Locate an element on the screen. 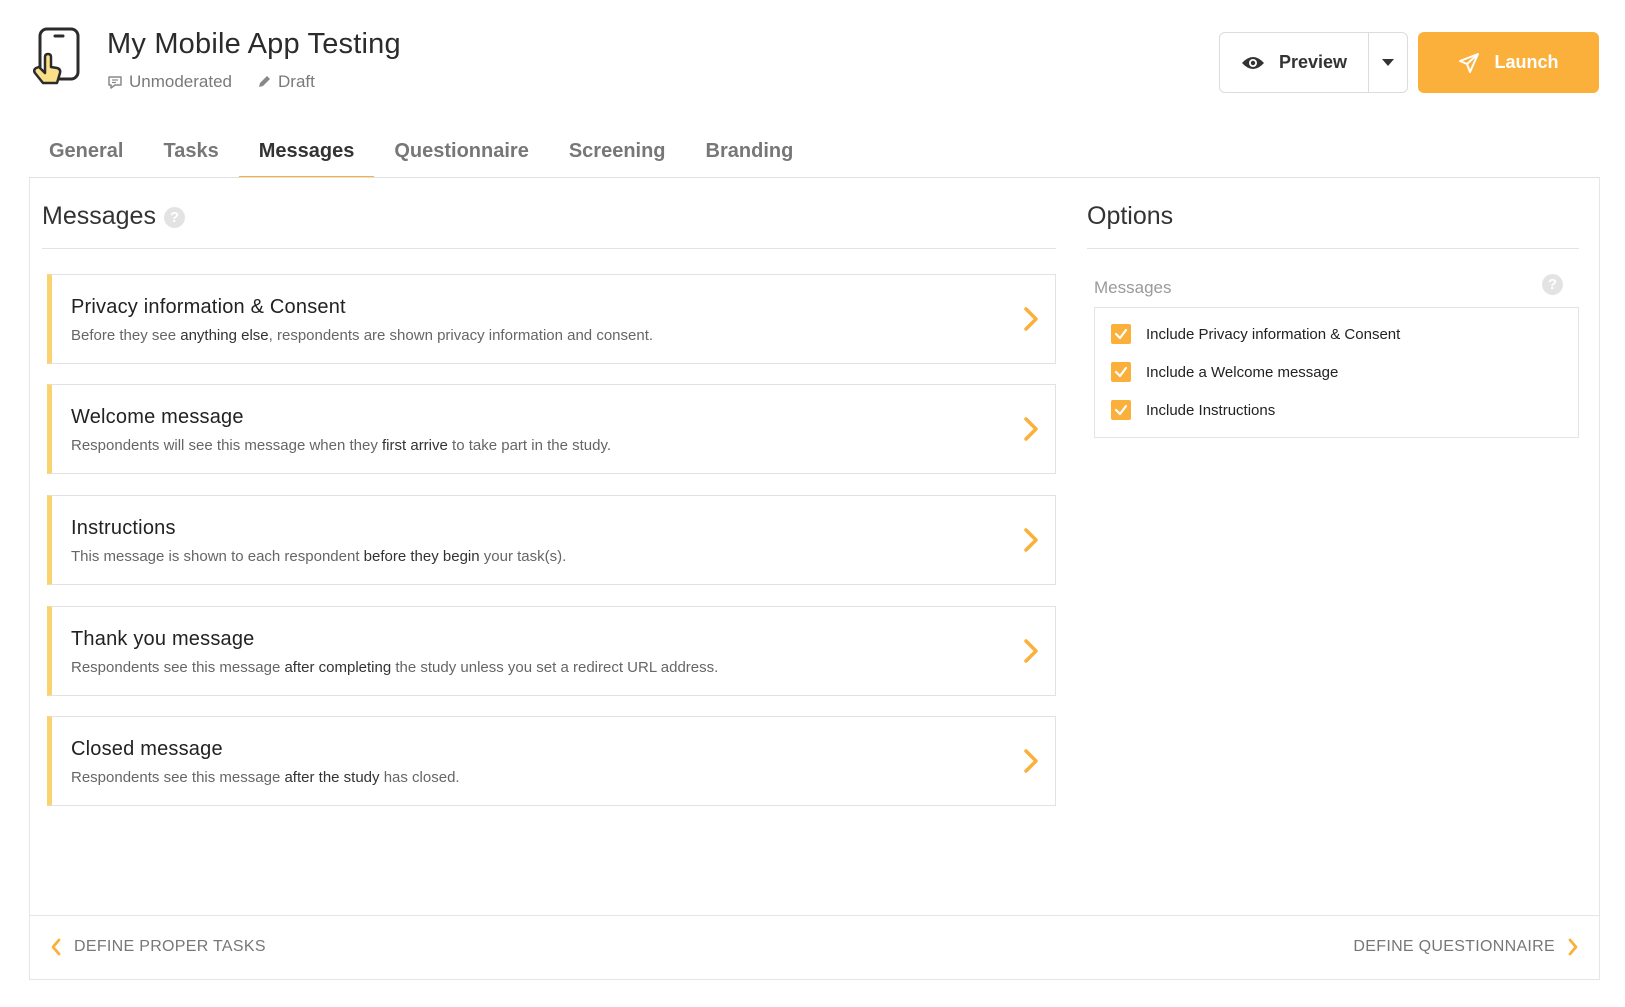  previous-step-link: DEFINE PROPER TASKS is located at coordinates (158, 947).